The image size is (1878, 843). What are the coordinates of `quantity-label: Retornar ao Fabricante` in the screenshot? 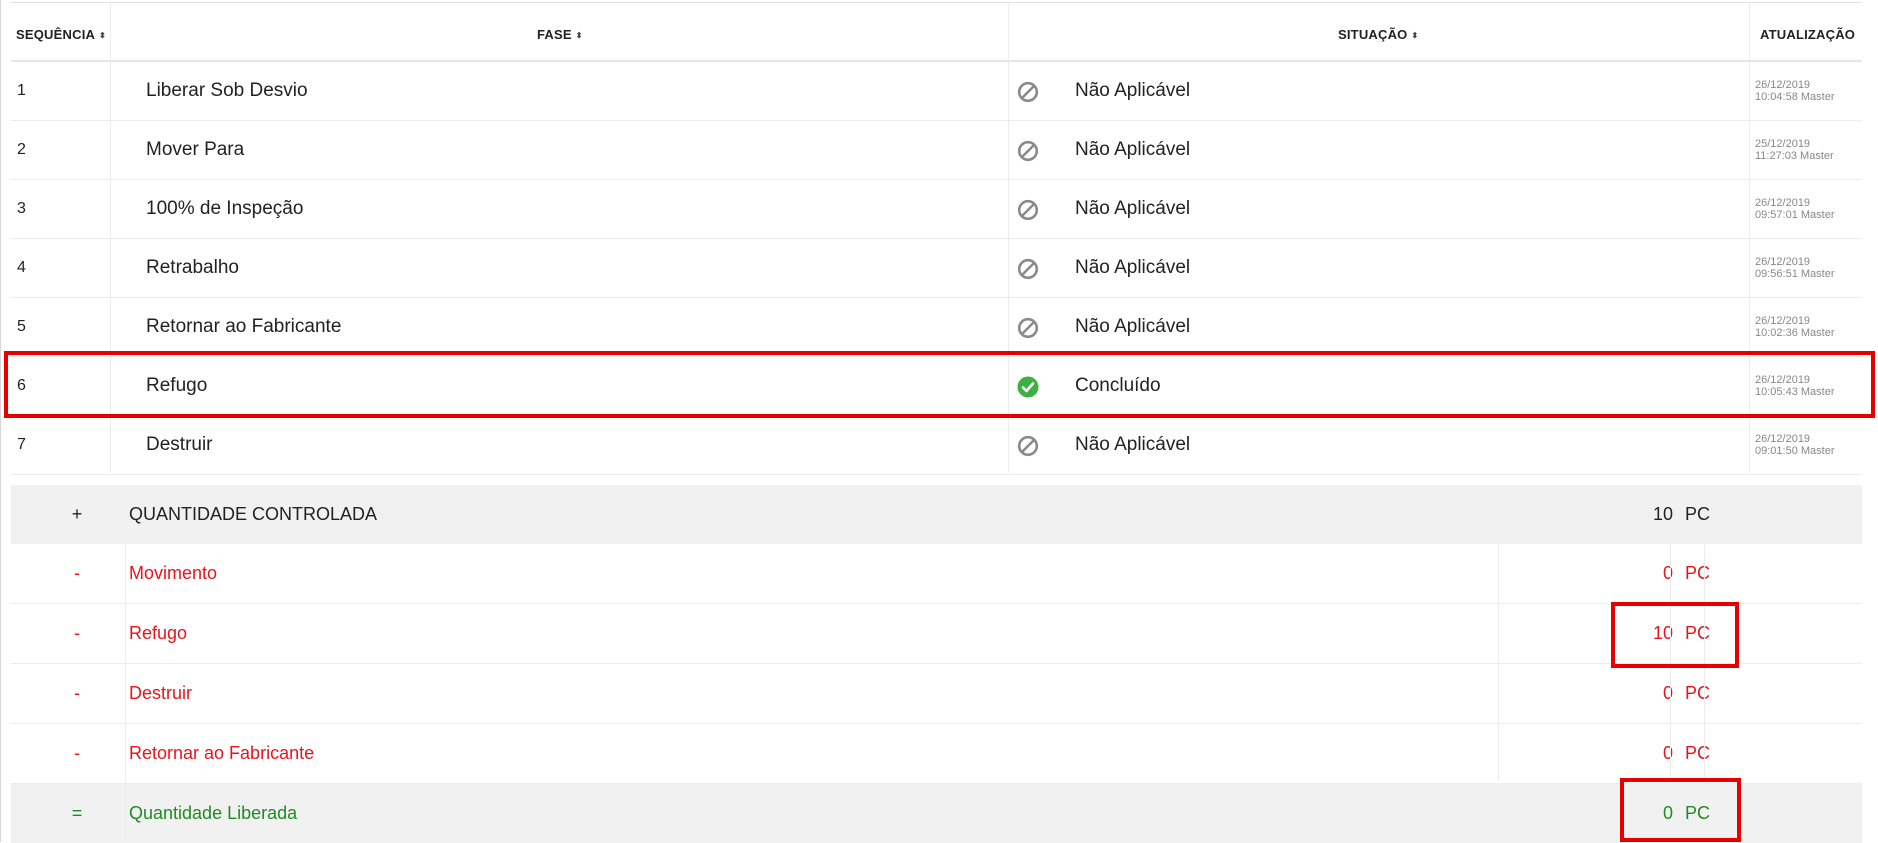 It's located at (222, 753).